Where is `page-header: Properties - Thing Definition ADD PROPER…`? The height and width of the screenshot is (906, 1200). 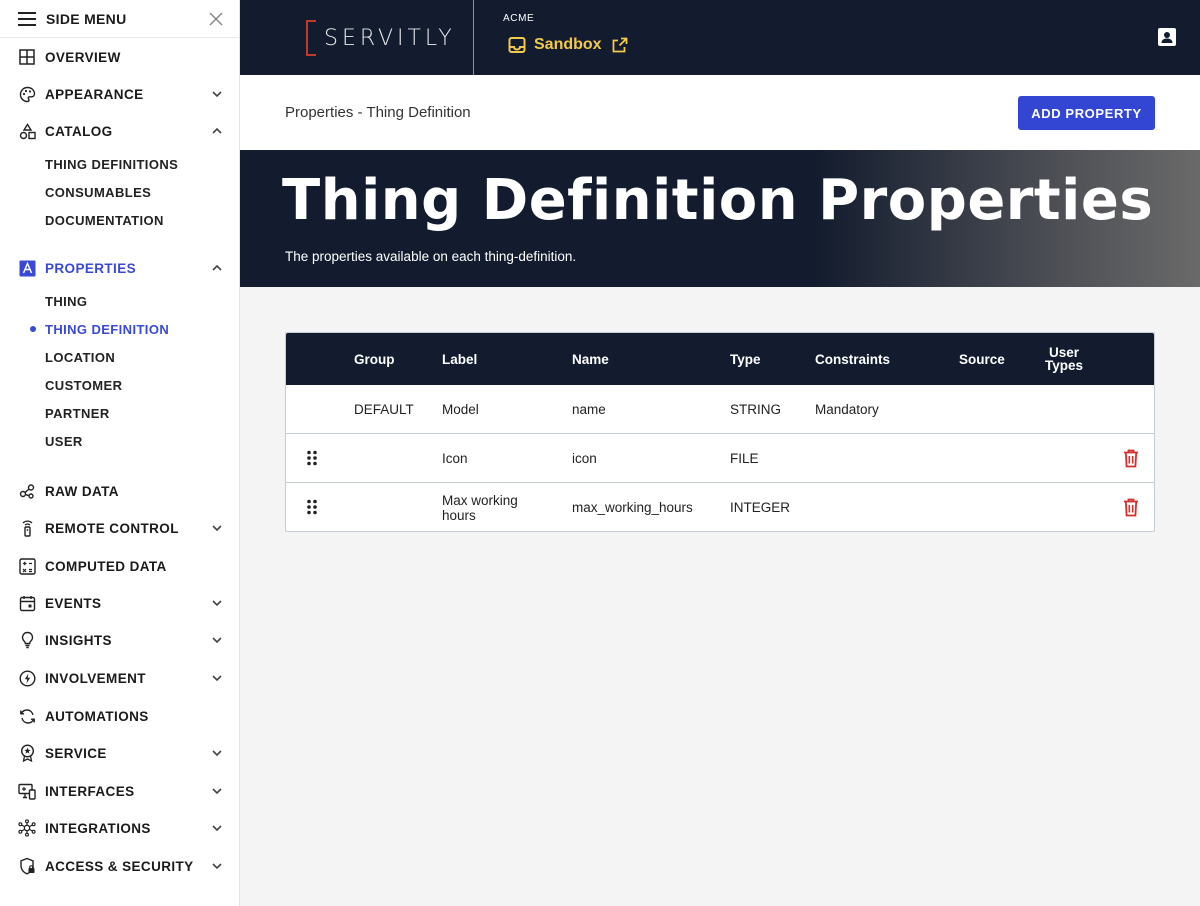
page-header: Properties - Thing Definition ADD PROPER… is located at coordinates (720, 112).